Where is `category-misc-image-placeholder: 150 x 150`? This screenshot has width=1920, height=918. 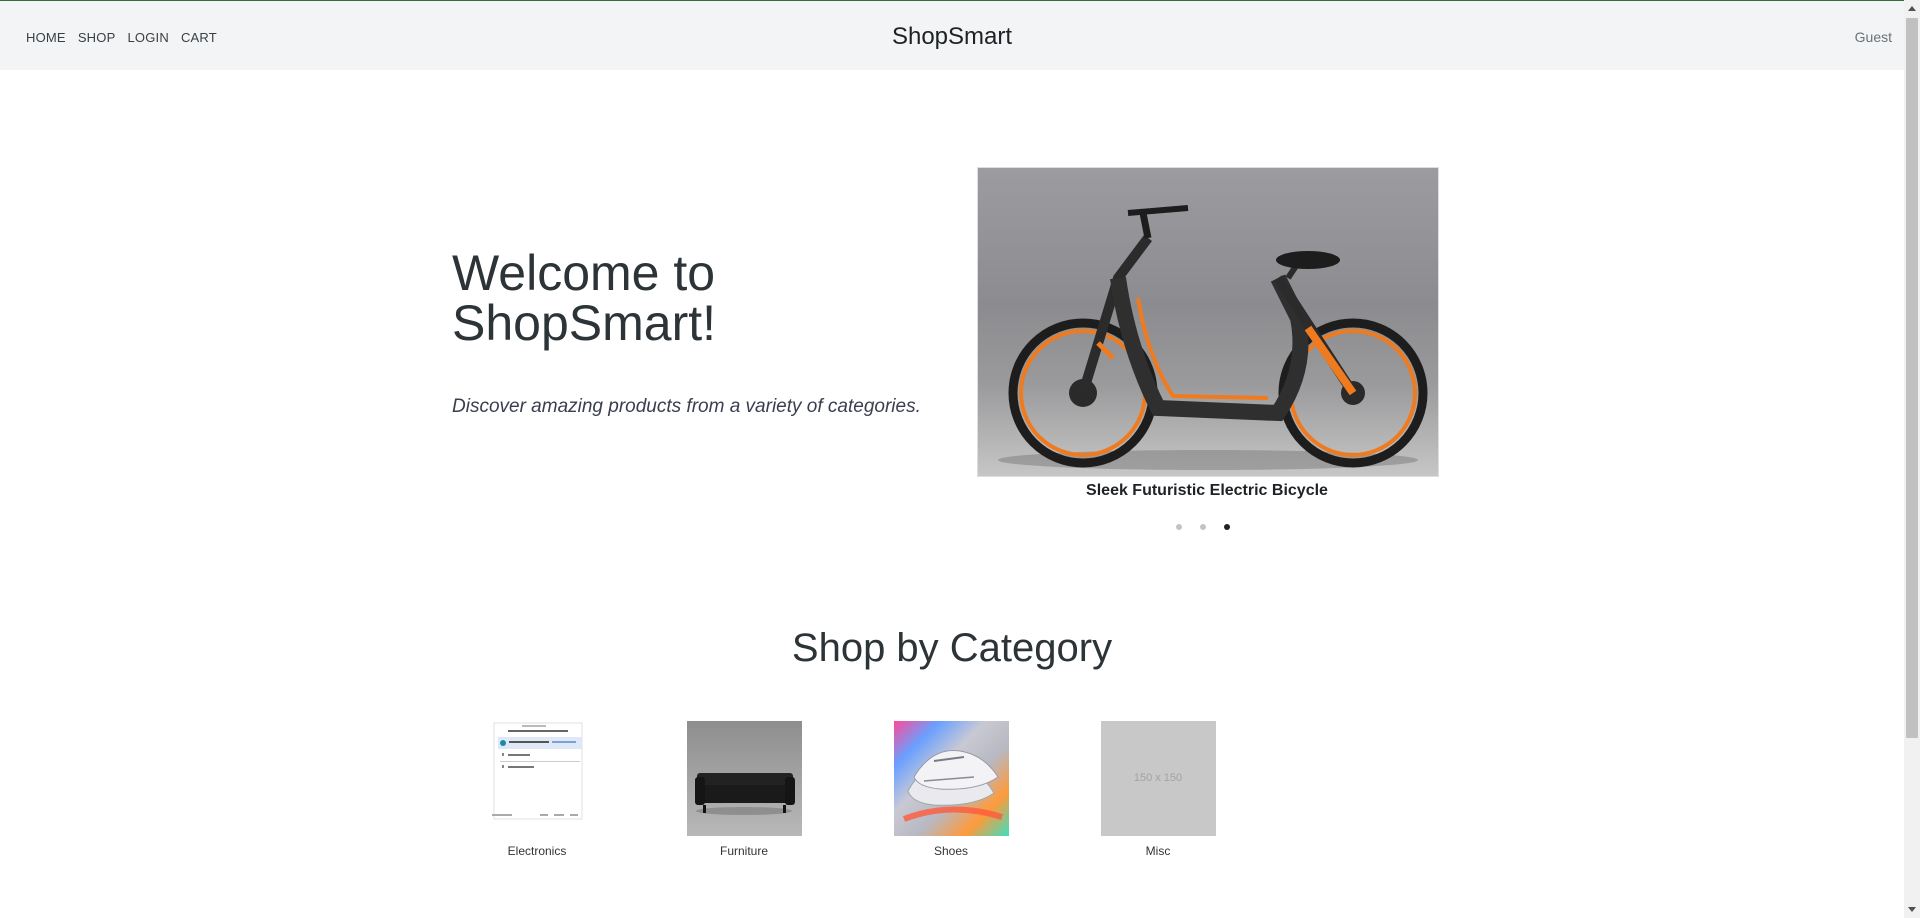 category-misc-image-placeholder: 150 x 150 is located at coordinates (1158, 778).